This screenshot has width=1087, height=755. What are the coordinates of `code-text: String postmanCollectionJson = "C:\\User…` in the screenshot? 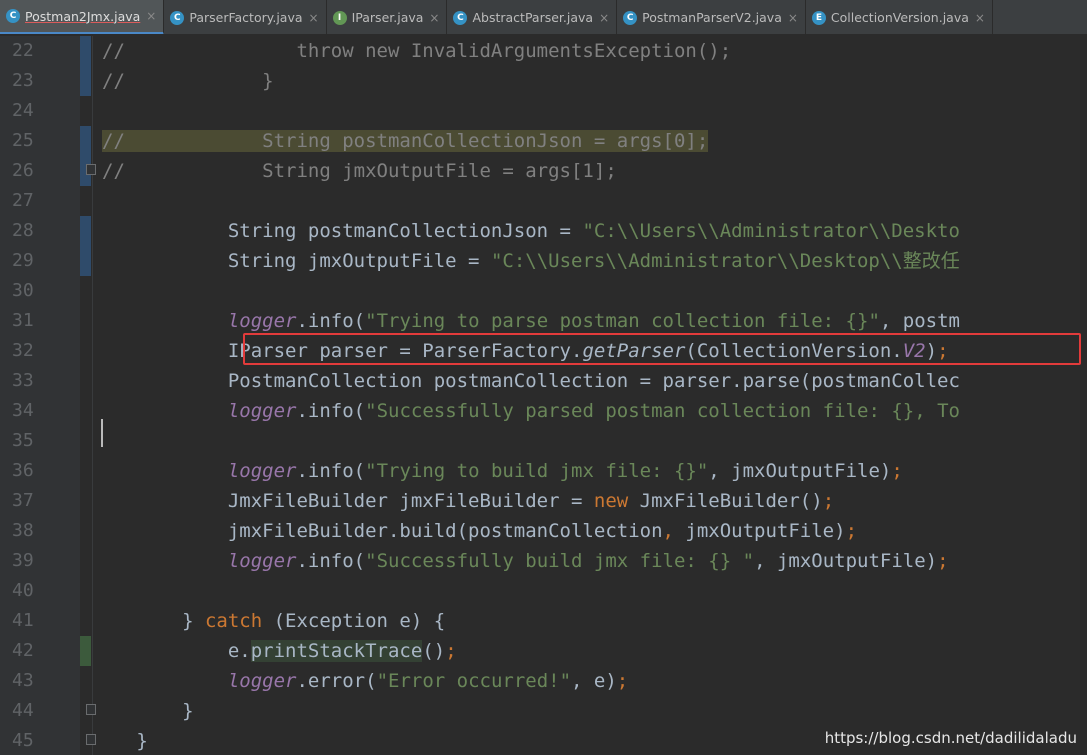 It's located at (531, 231).